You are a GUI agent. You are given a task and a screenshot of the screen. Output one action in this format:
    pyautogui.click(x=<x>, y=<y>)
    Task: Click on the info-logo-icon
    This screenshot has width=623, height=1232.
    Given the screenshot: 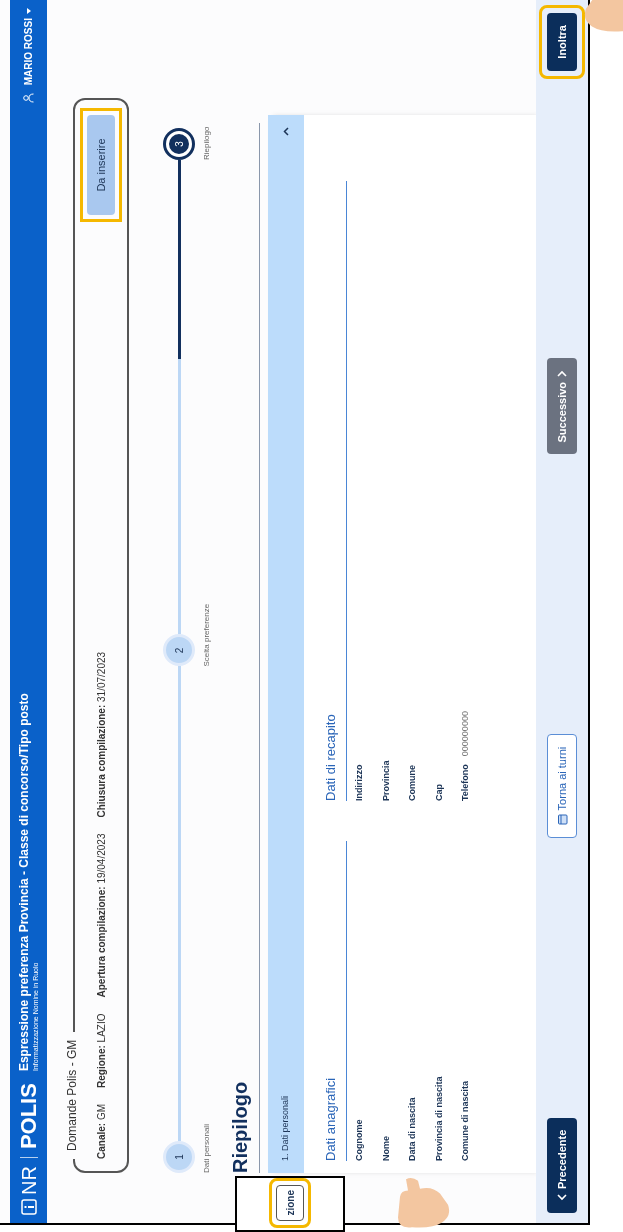 What is the action you would take?
    pyautogui.click(x=28, y=1207)
    